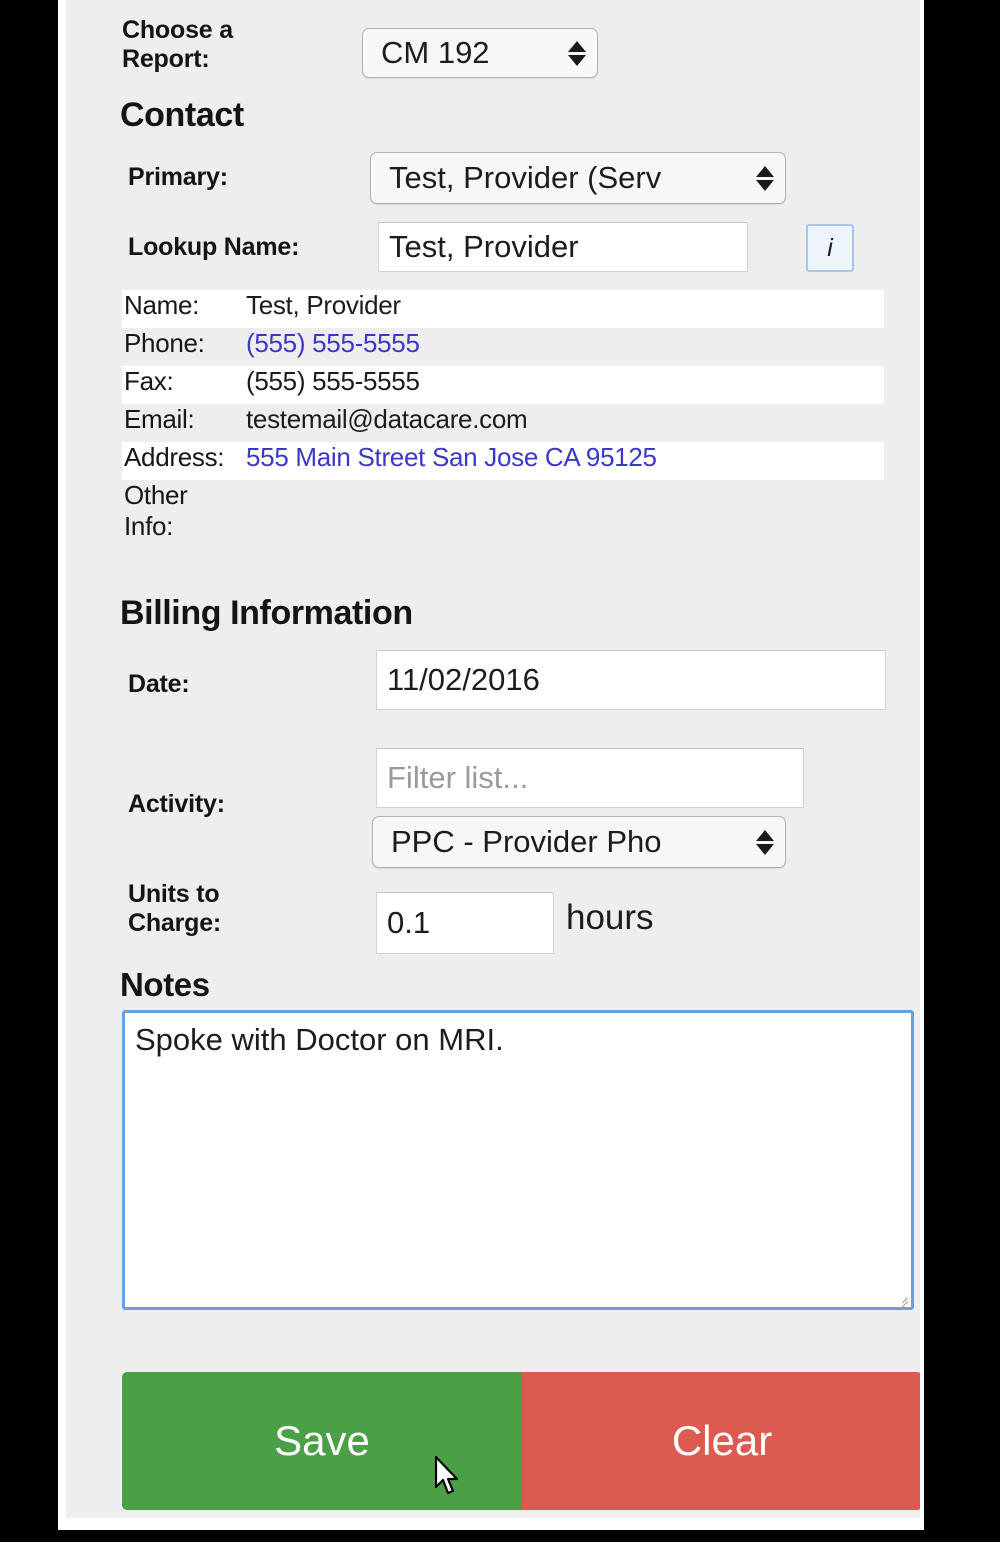 The height and width of the screenshot is (1542, 1000). Describe the element at coordinates (503, 518) in the screenshot. I see `contact-detail-row-other-info: Other Info:` at that location.